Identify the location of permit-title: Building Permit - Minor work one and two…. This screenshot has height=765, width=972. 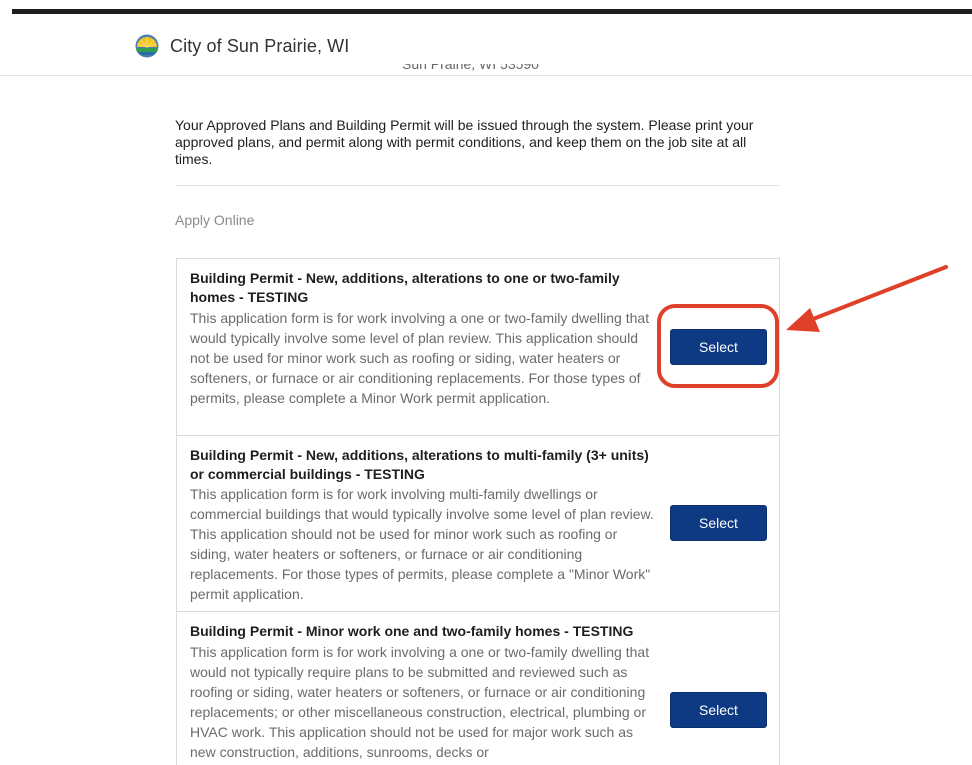
(412, 631).